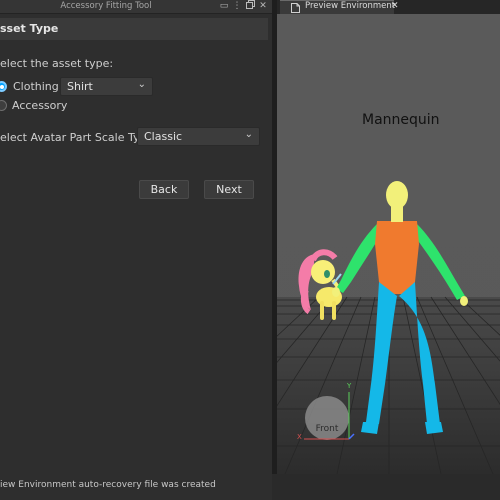  Describe the element at coordinates (237, 6) in the screenshot. I see `pin-icon: ⋮` at that location.